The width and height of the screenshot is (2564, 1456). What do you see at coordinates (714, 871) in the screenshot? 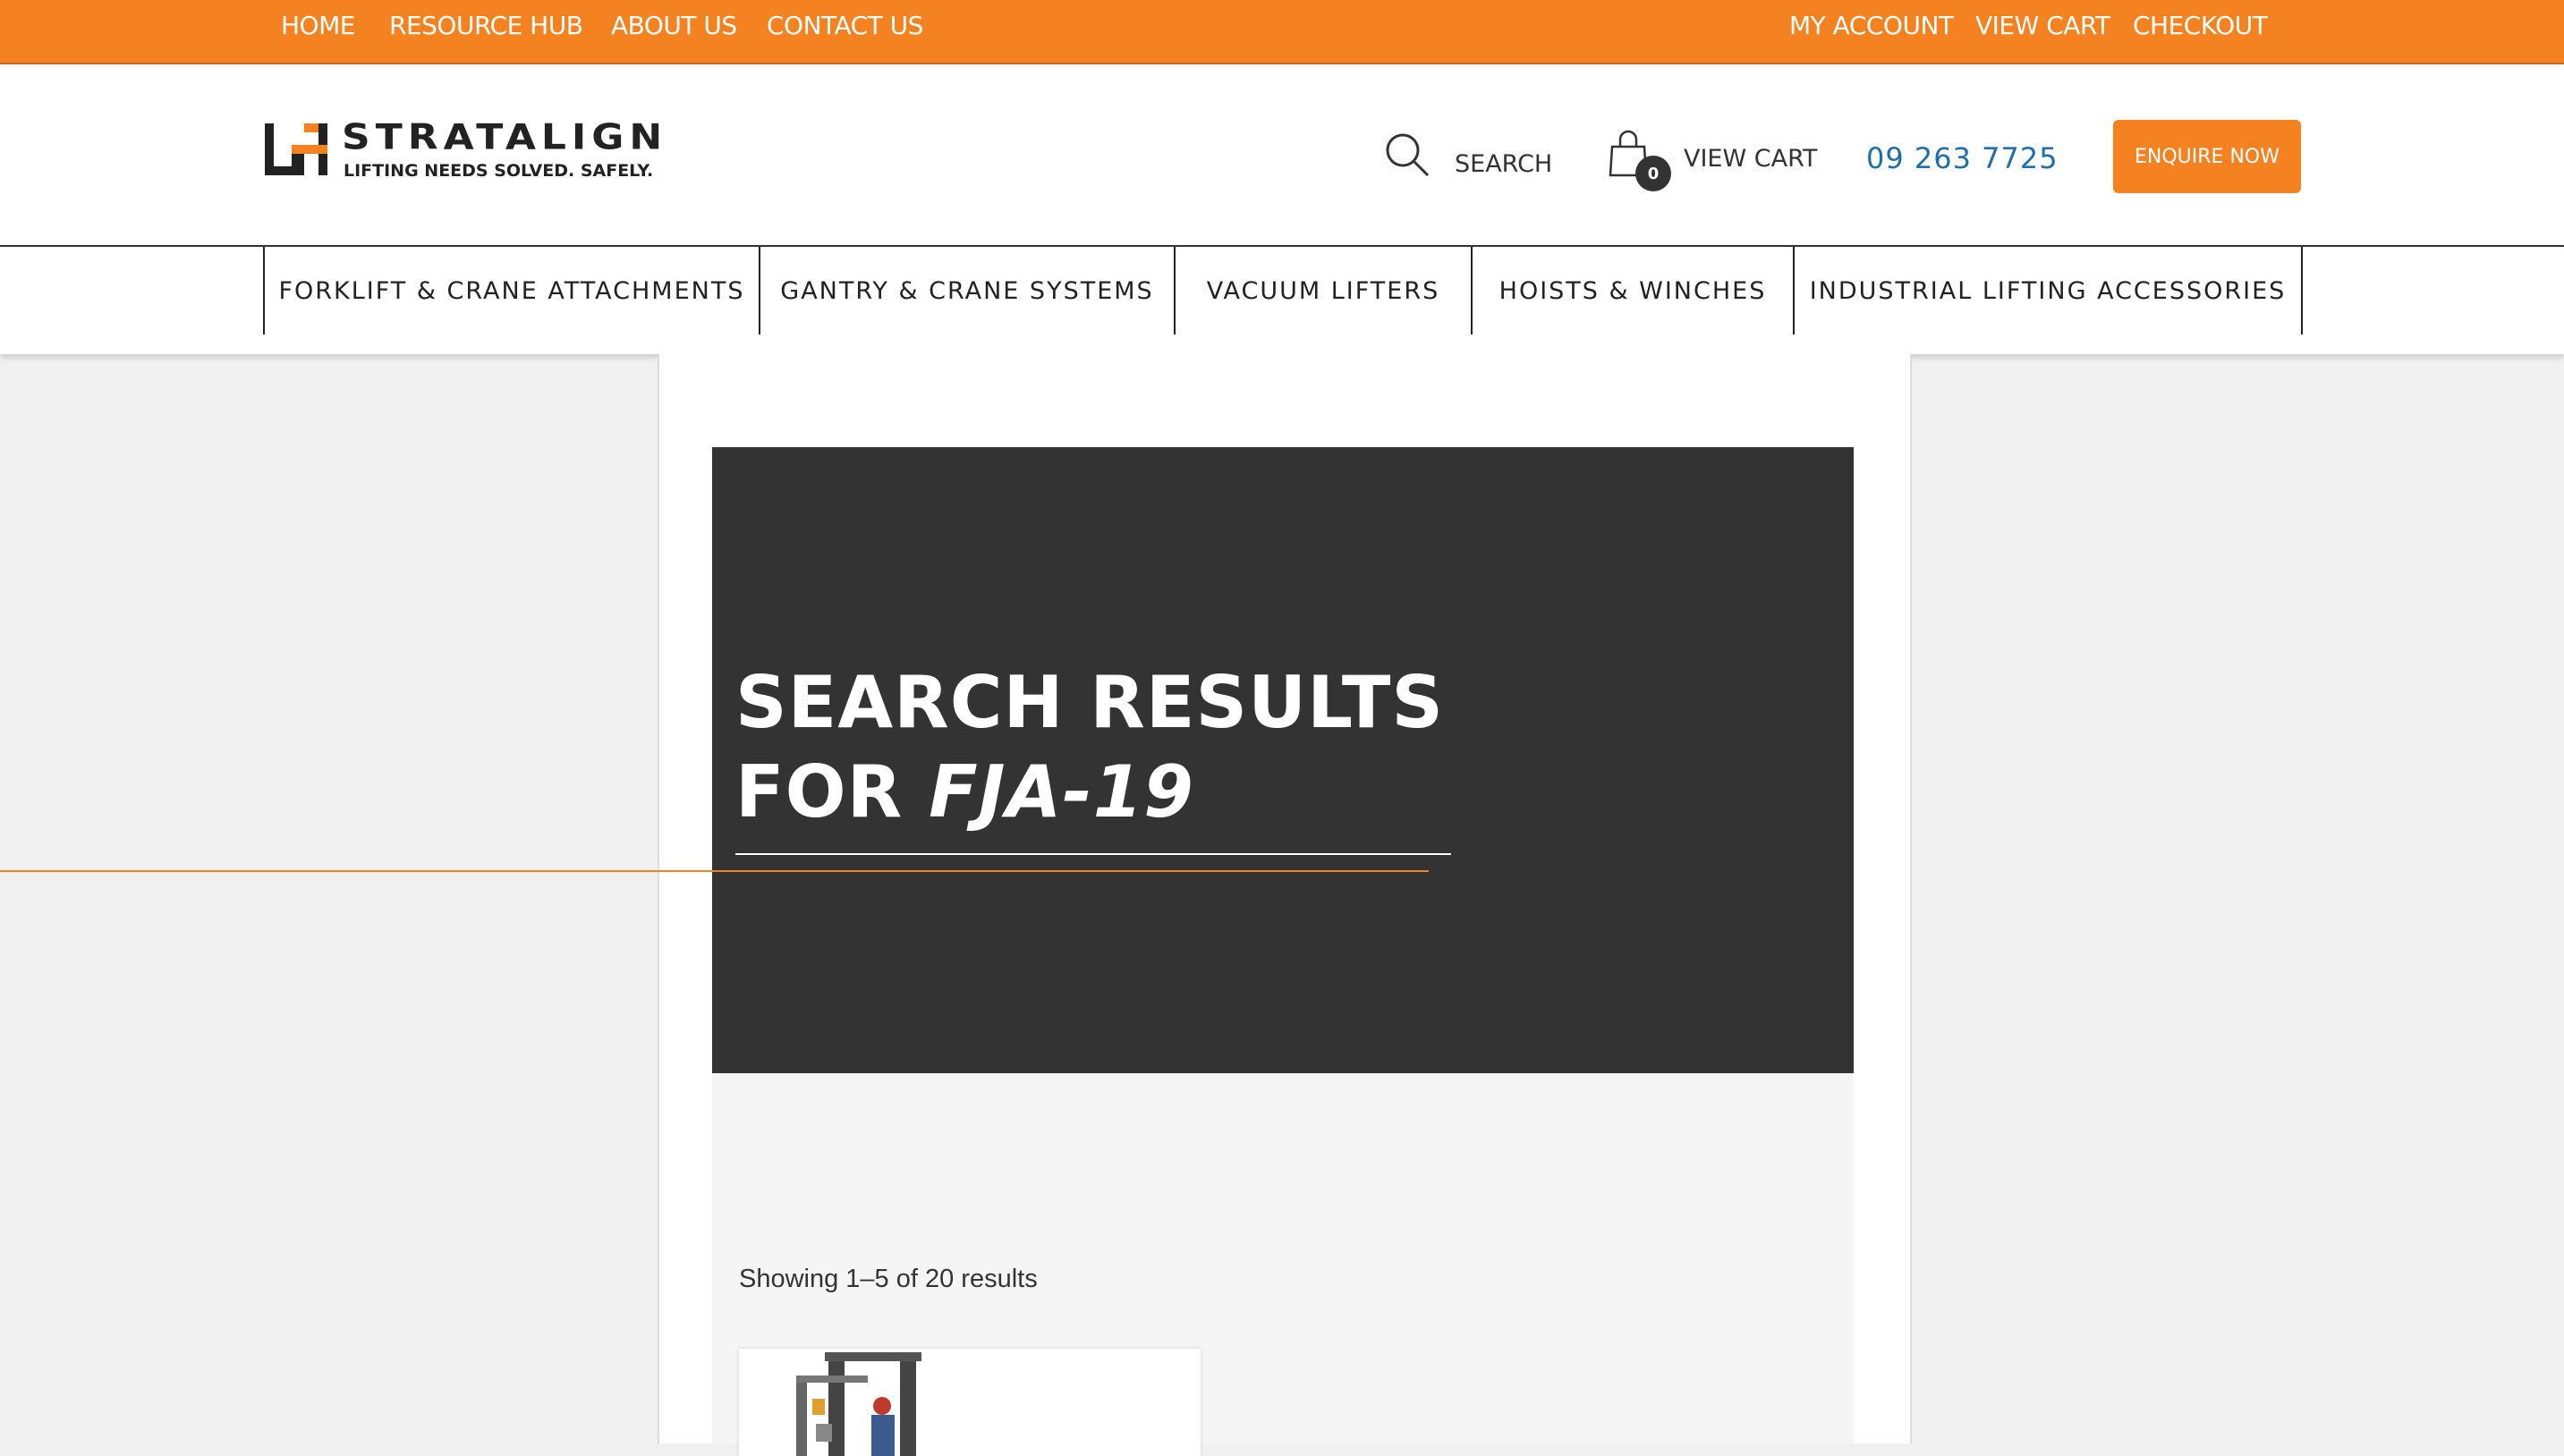
I see `accent-divider-line` at bounding box center [714, 871].